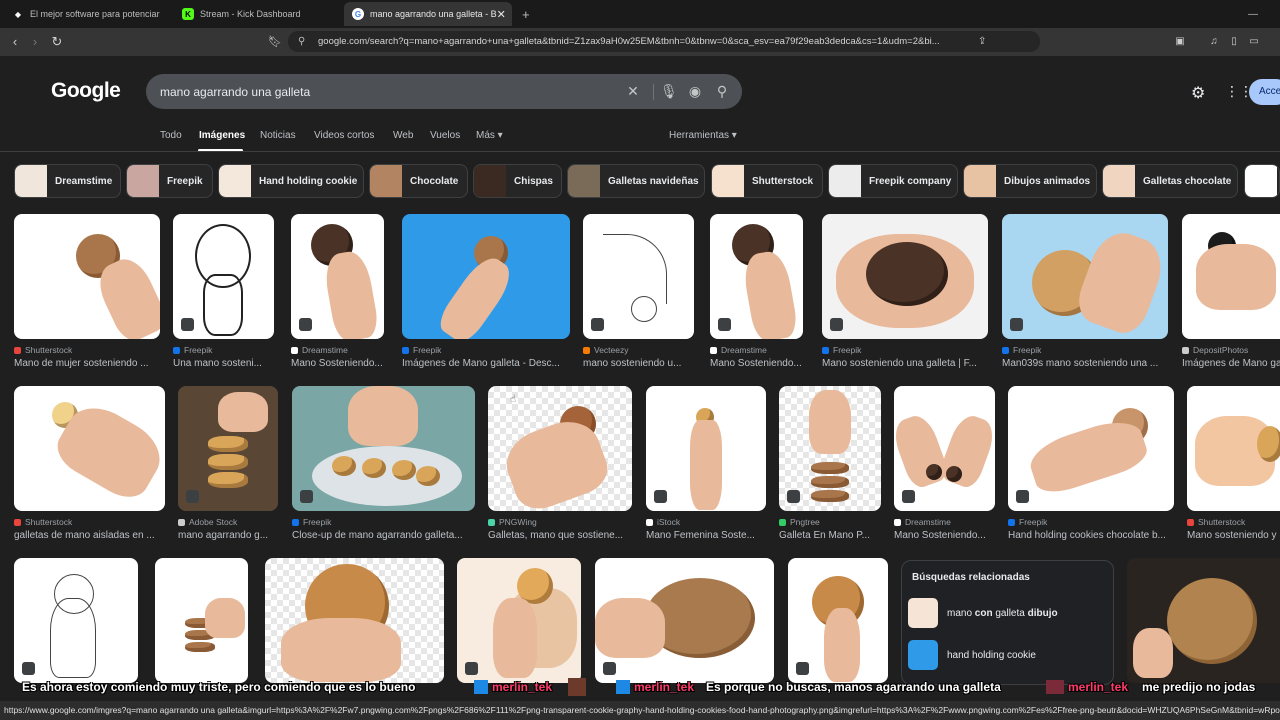 The width and height of the screenshot is (1280, 720). Describe the element at coordinates (893, 181) in the screenshot. I see `chip-freepik-company: Freepik company` at that location.